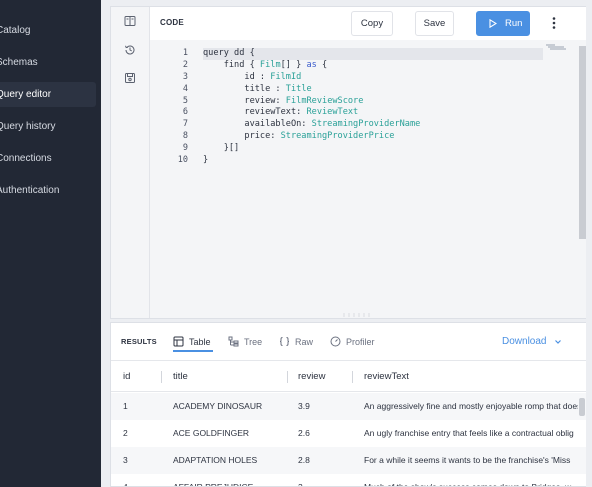 The image size is (592, 487). Describe the element at coordinates (582, 407) in the screenshot. I see `table-scrollbar` at that location.